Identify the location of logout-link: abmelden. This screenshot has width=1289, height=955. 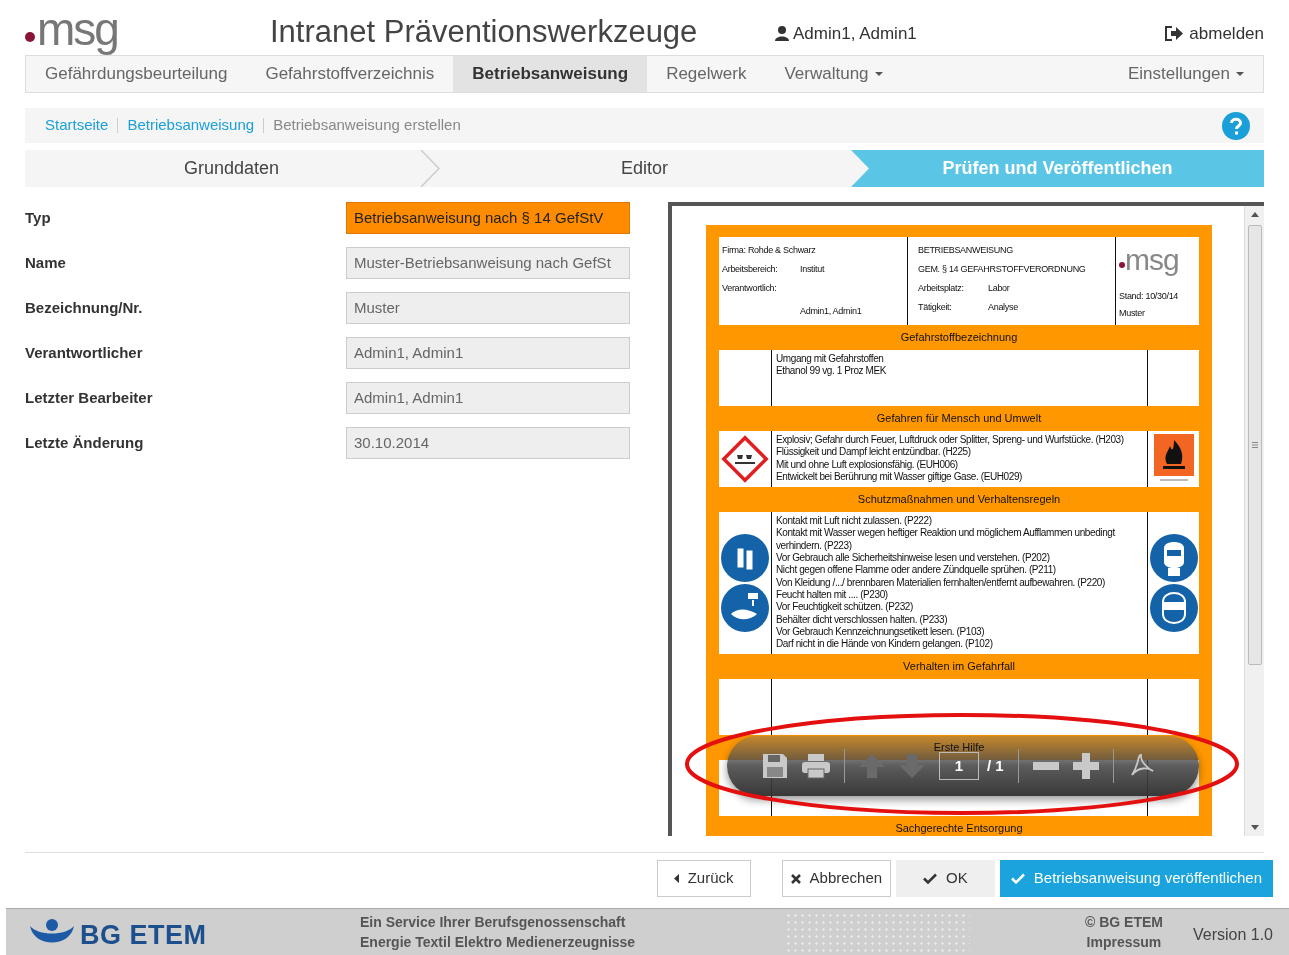
(1214, 33).